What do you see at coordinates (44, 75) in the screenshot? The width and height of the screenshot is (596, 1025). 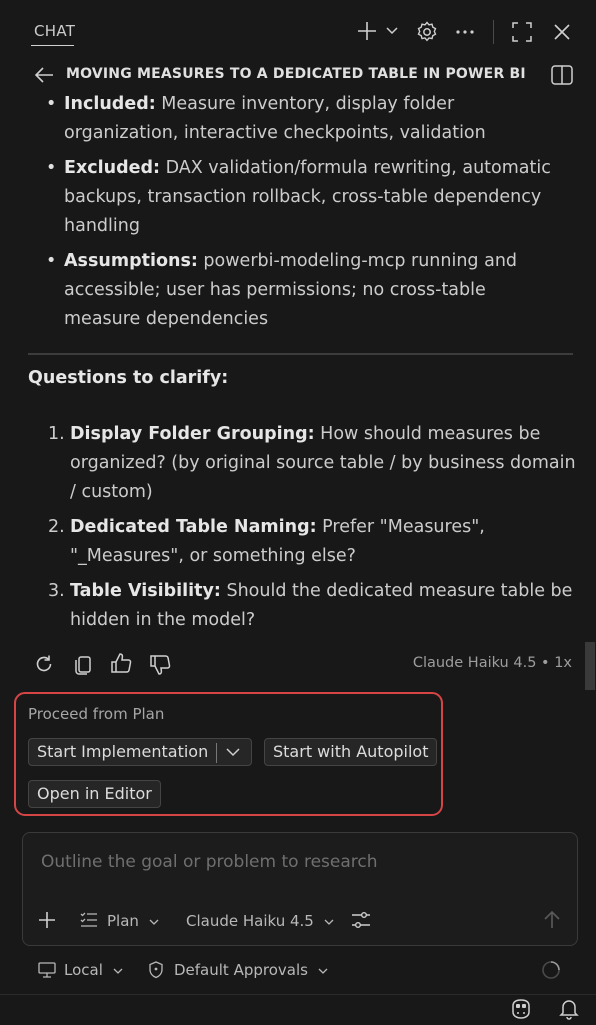 I see `back-arrow-icon` at bounding box center [44, 75].